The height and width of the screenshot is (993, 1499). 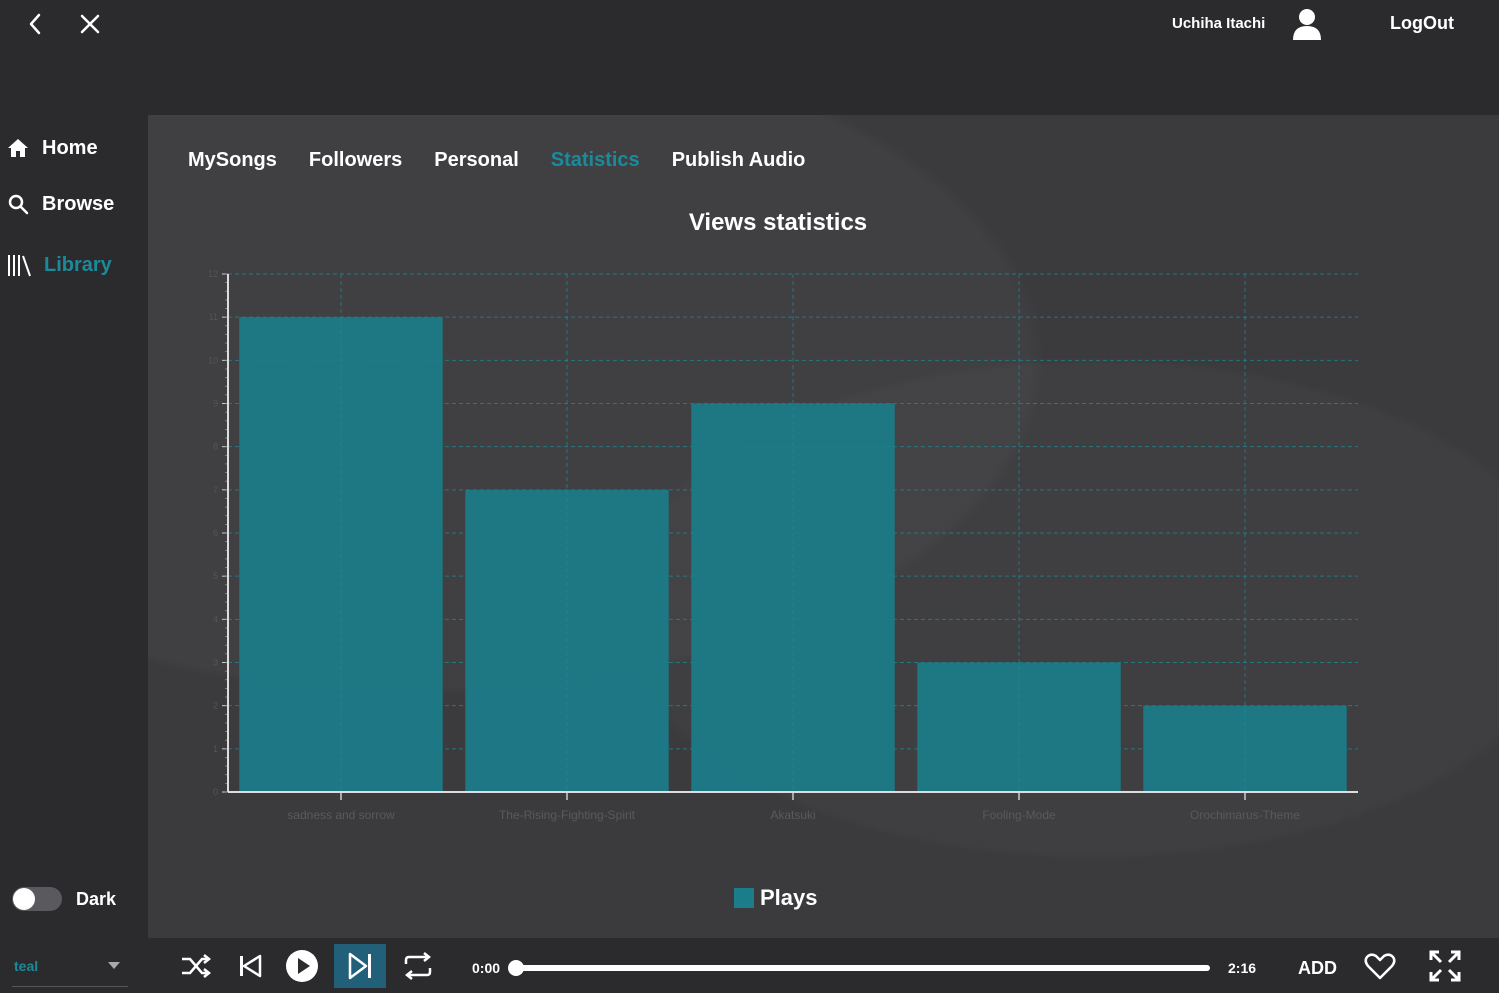 What do you see at coordinates (859, 968) in the screenshot?
I see `progress-bar` at bounding box center [859, 968].